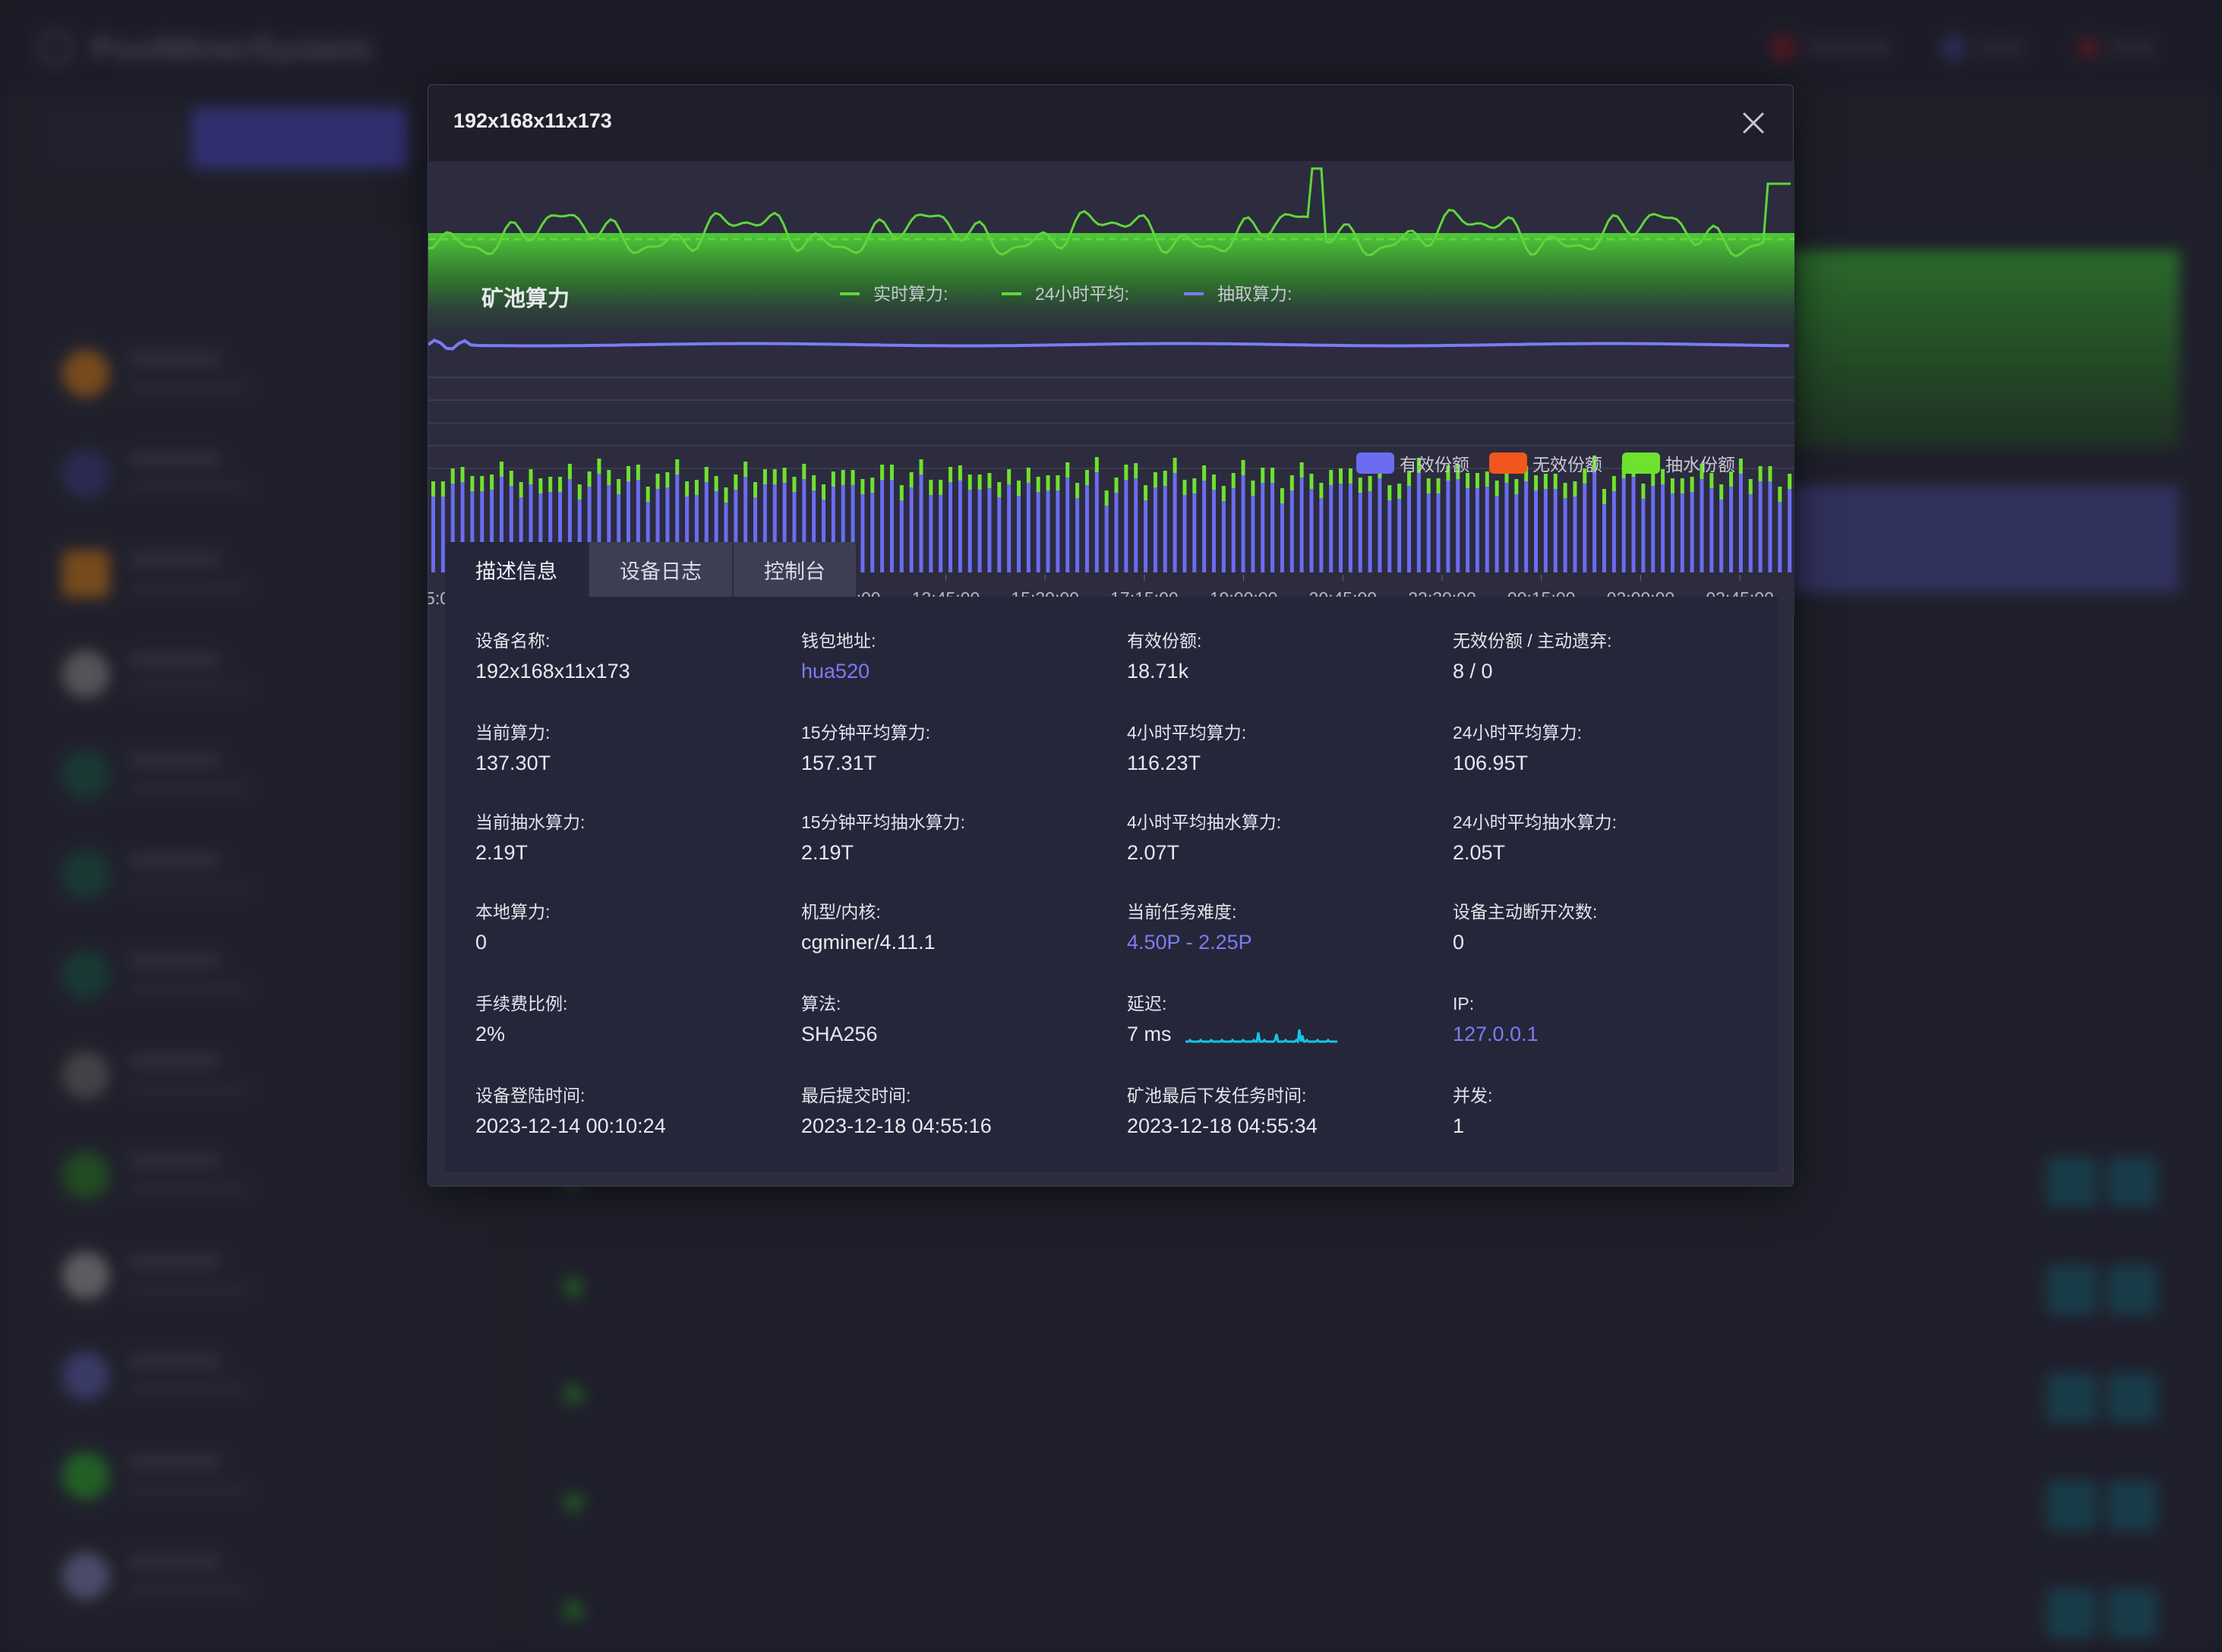 Image resolution: width=2222 pixels, height=1652 pixels. Describe the element at coordinates (866, 732) in the screenshot. I see `info-field-label: 15分钟平均算力:` at that location.